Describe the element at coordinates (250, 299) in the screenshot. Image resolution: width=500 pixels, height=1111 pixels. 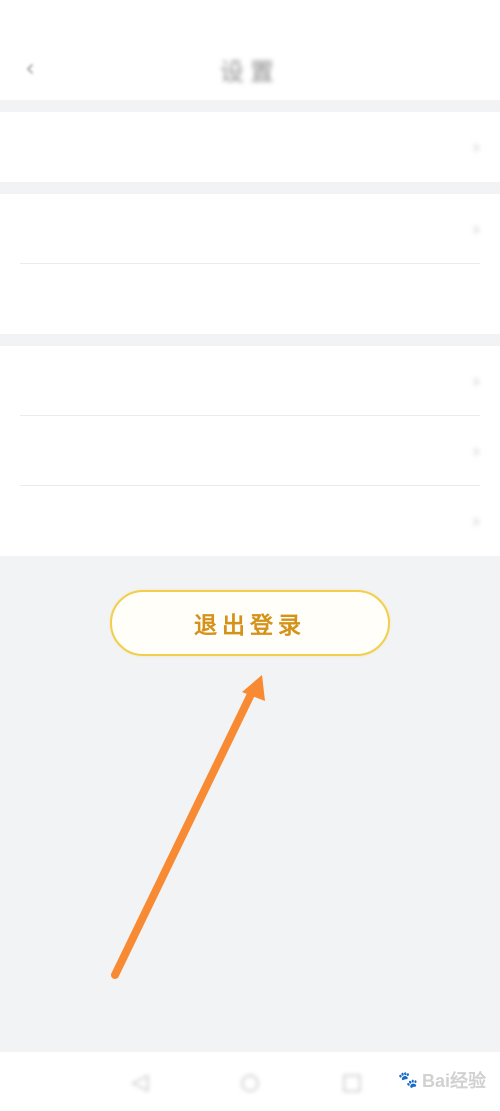
I see `settings-row` at that location.